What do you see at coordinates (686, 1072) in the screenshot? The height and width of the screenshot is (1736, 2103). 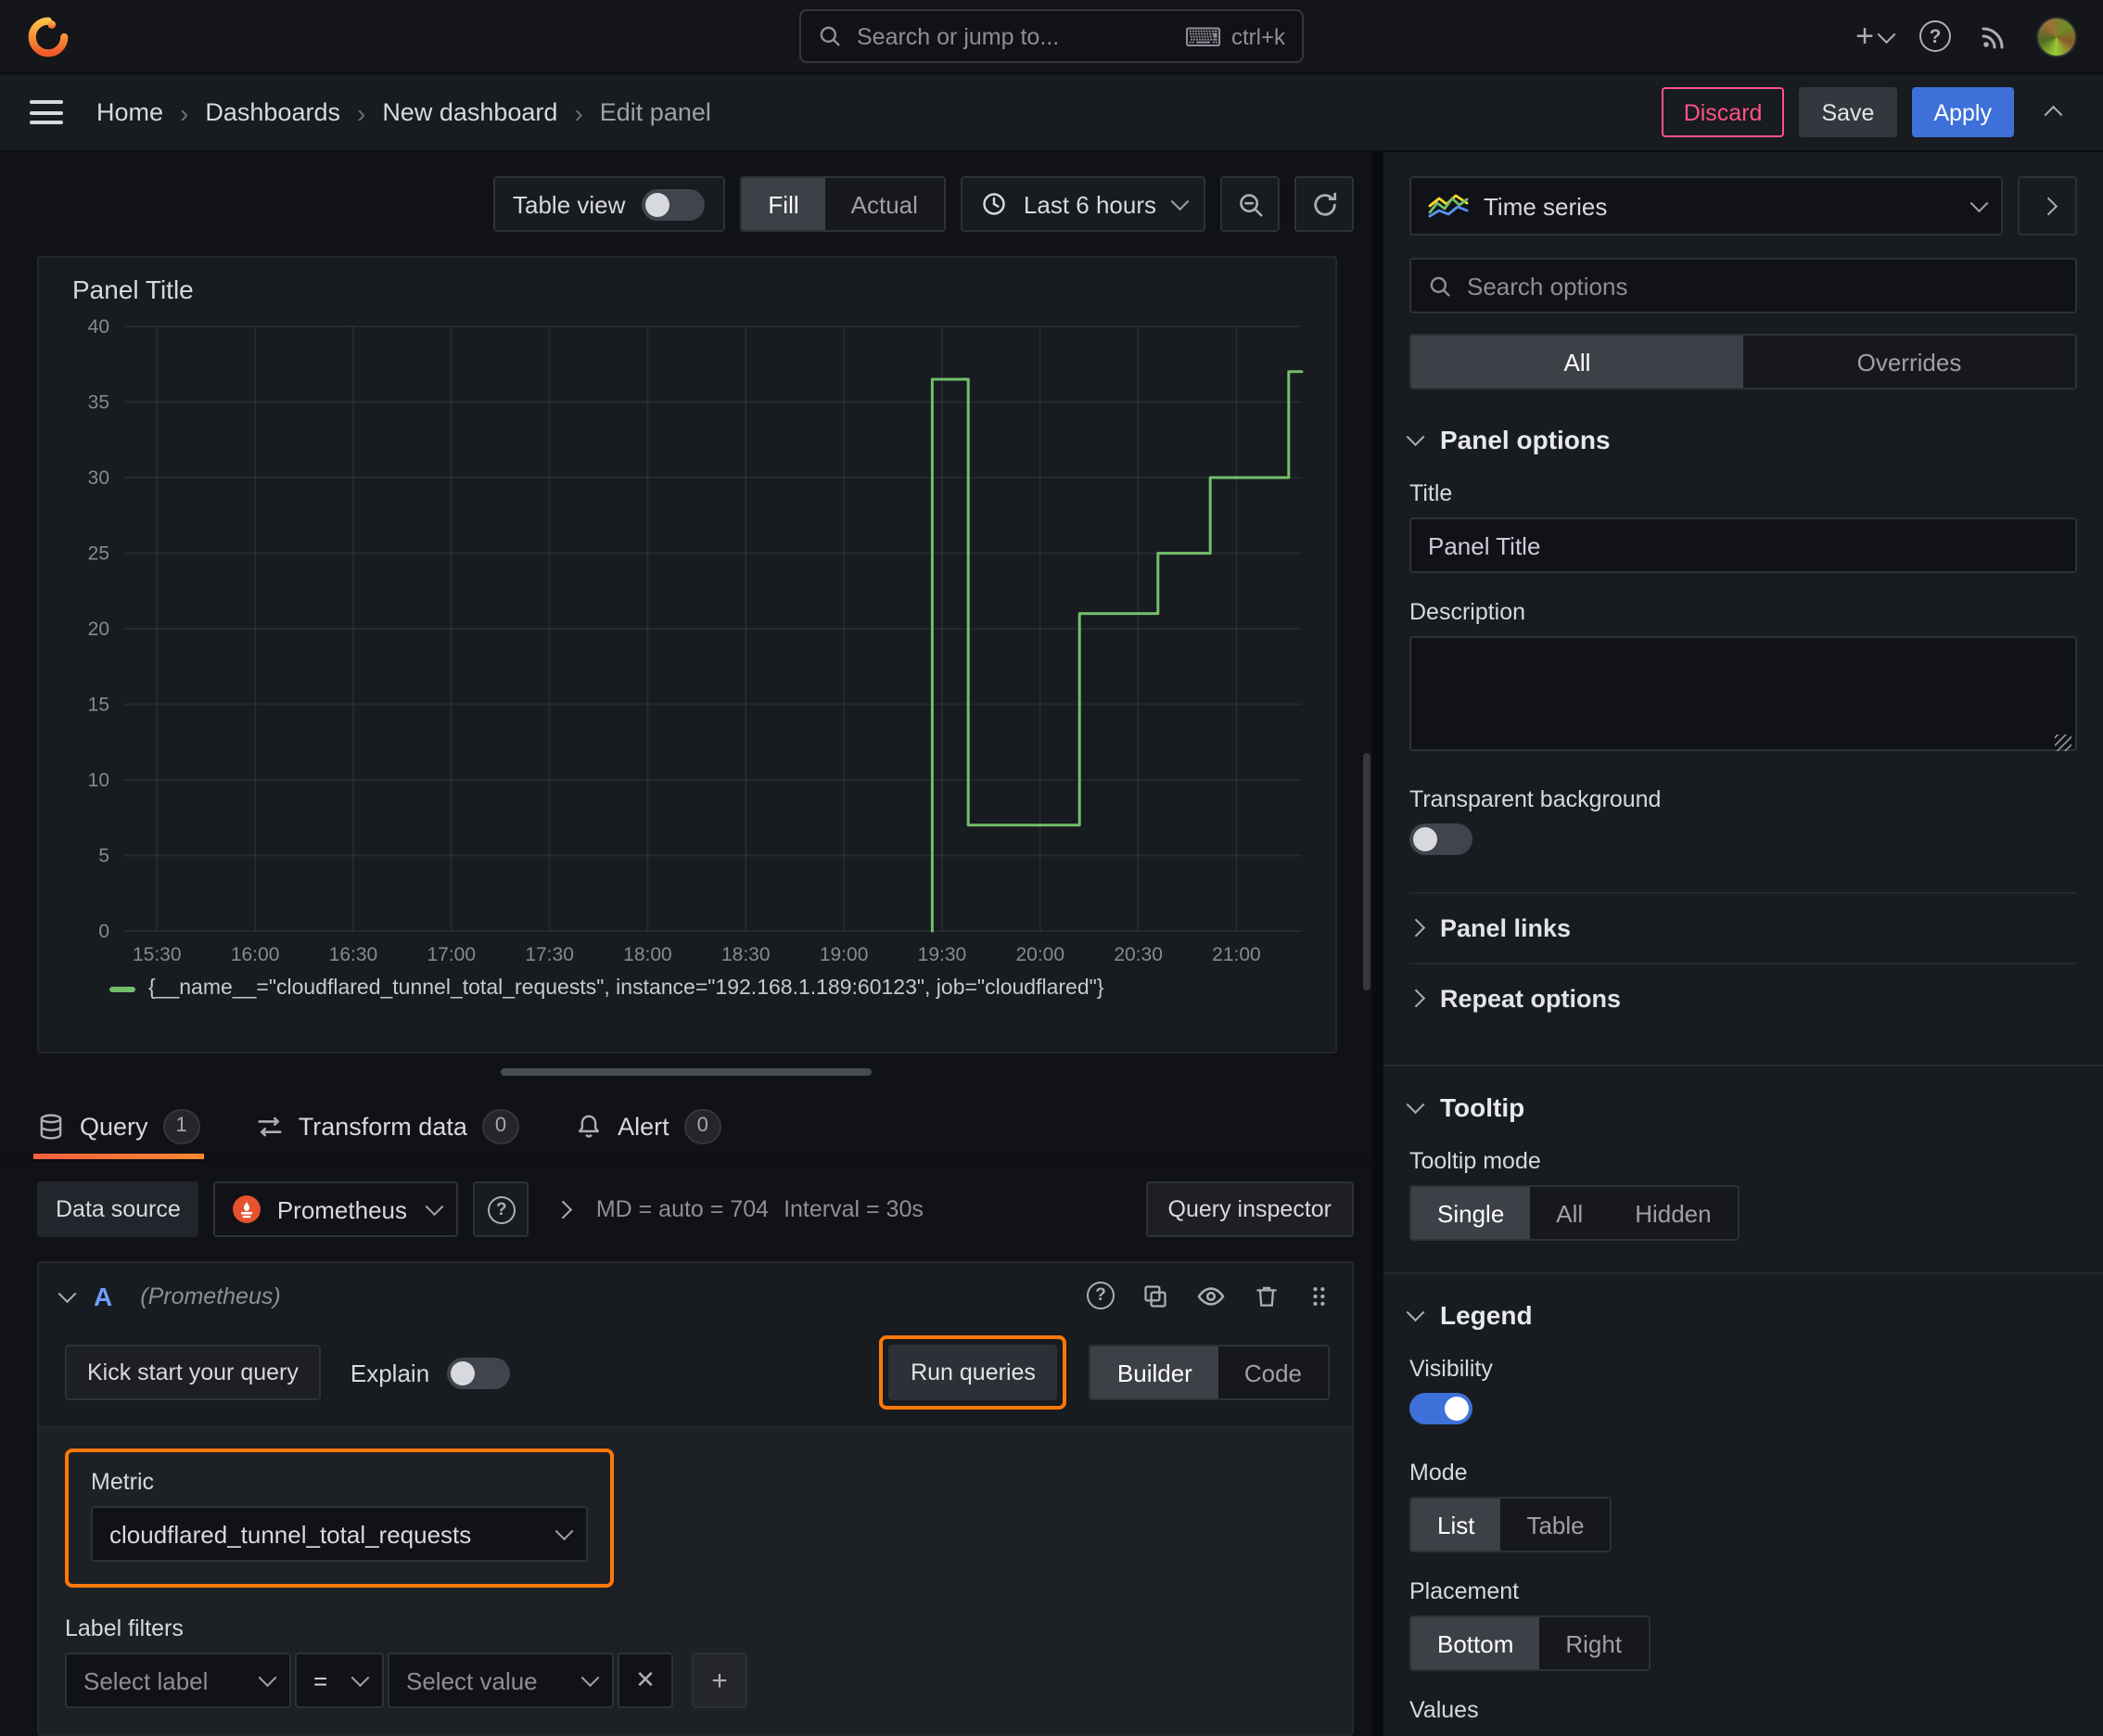 I see `horizontal-resize-handle` at bounding box center [686, 1072].